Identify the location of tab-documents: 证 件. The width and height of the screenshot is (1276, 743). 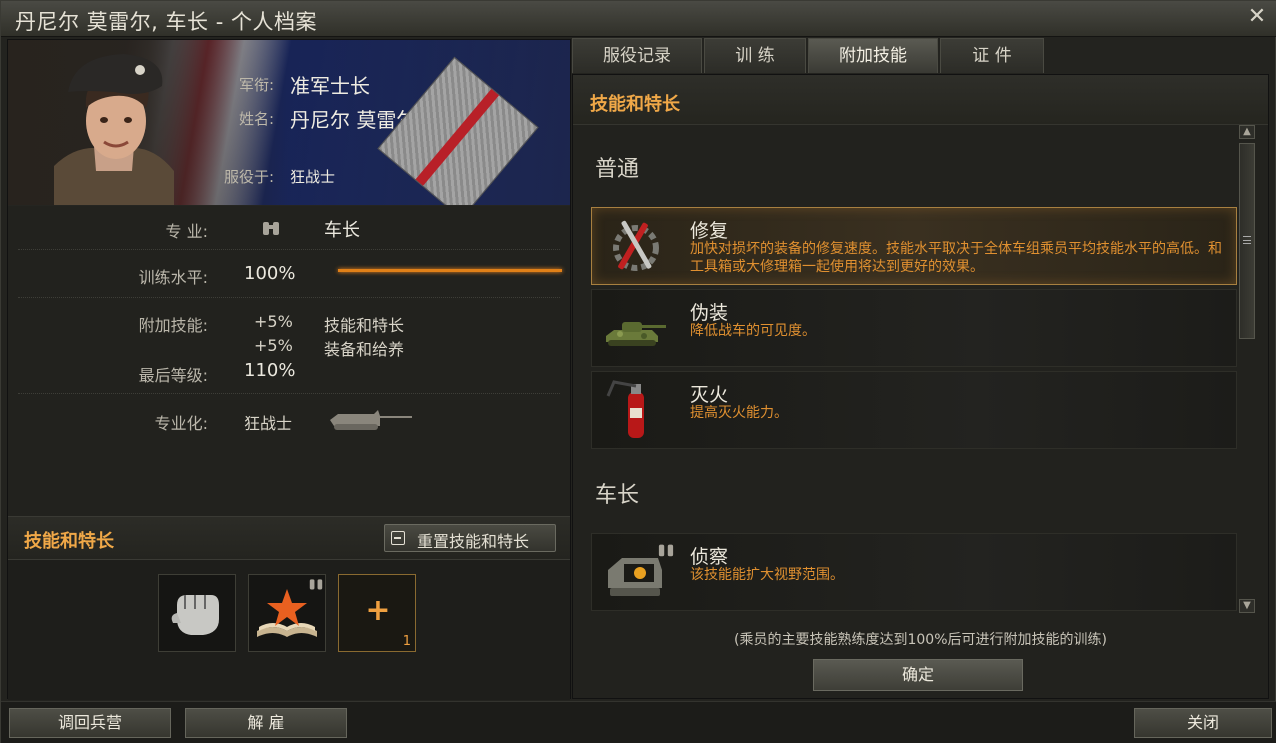
(992, 55).